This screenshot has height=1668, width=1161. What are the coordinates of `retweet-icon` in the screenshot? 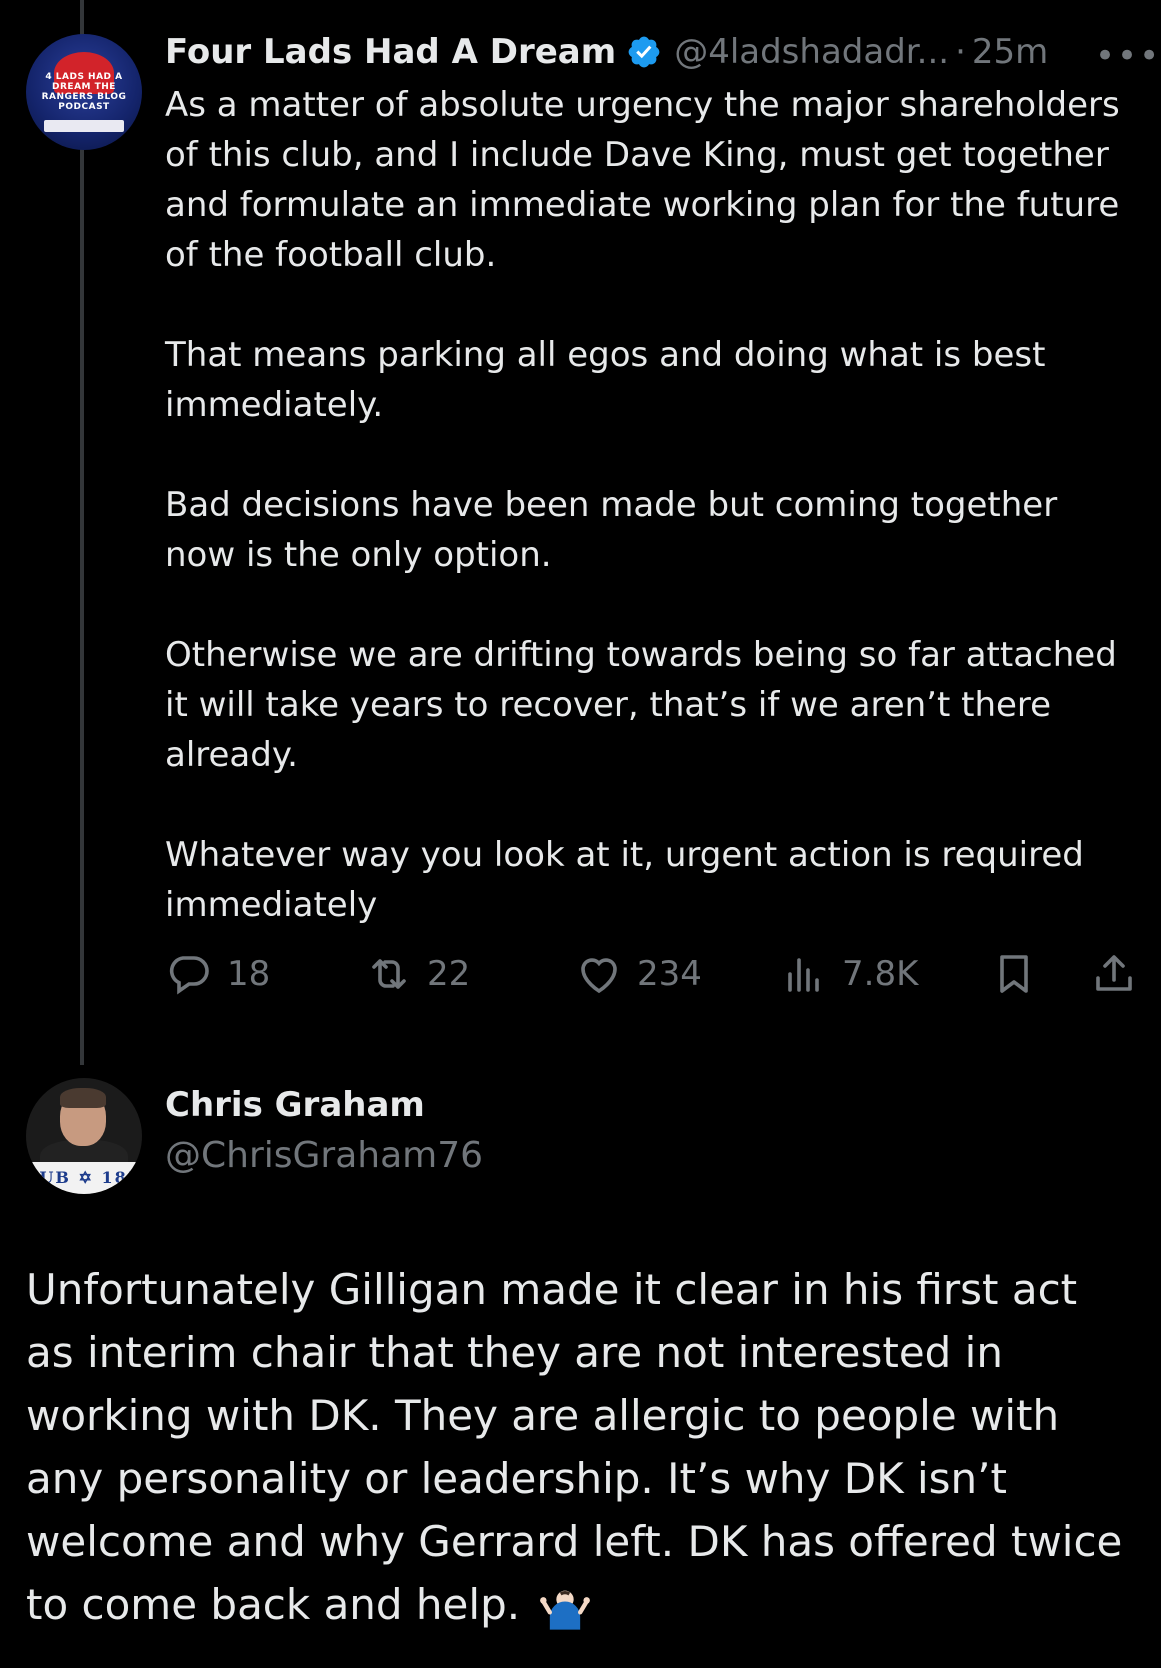 It's located at (389, 974).